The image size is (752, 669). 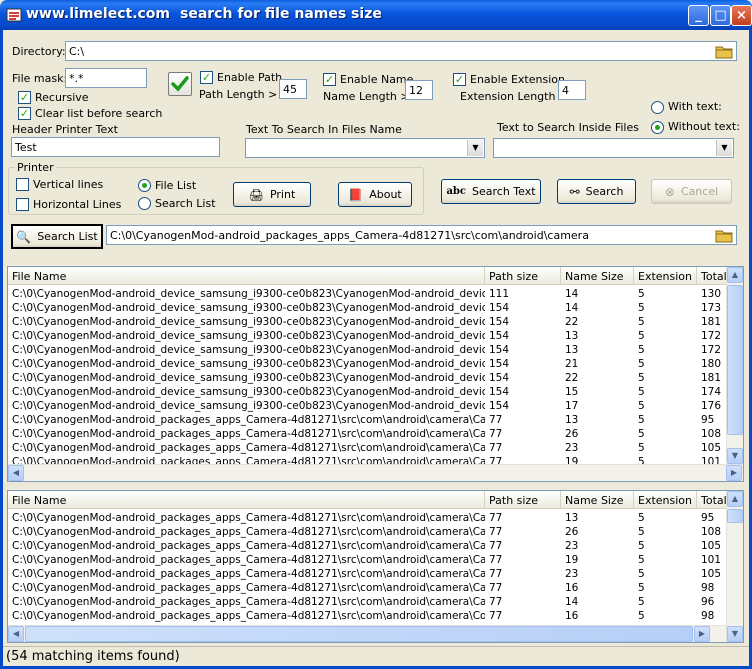 What do you see at coordinates (144, 203) in the screenshot?
I see `search-list-radio` at bounding box center [144, 203].